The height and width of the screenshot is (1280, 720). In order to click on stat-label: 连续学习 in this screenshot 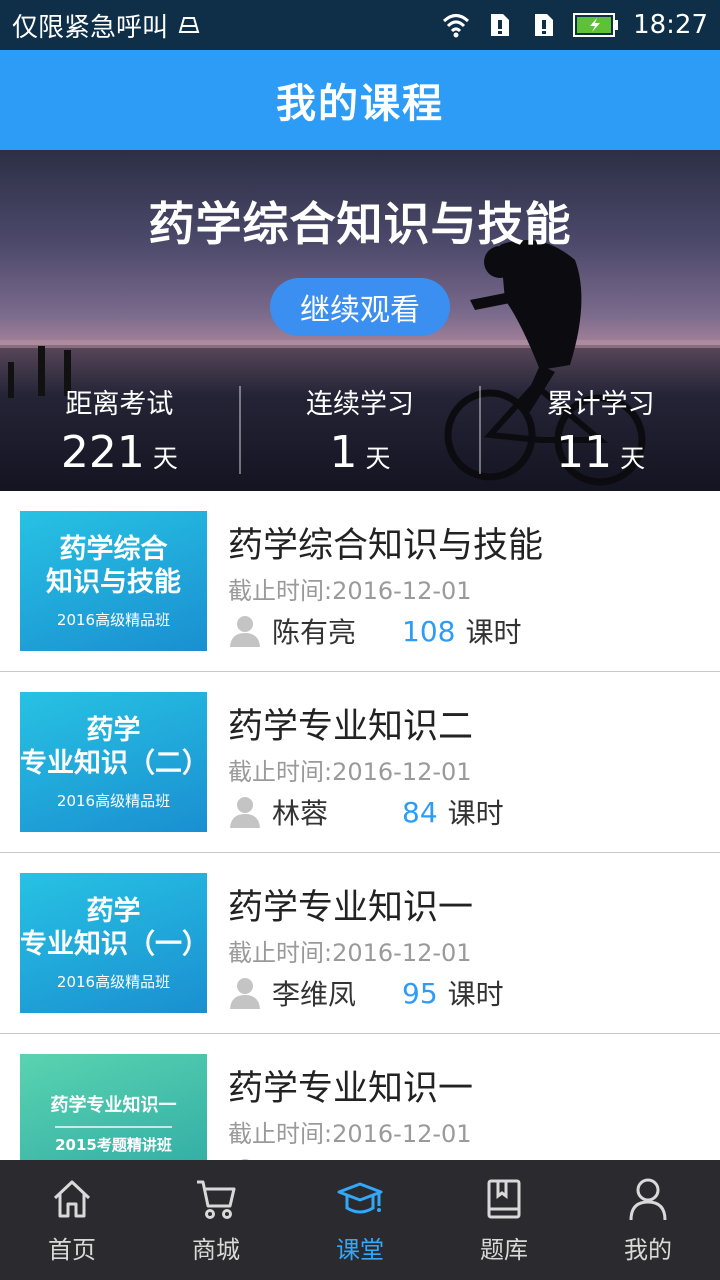, I will do `click(360, 404)`.